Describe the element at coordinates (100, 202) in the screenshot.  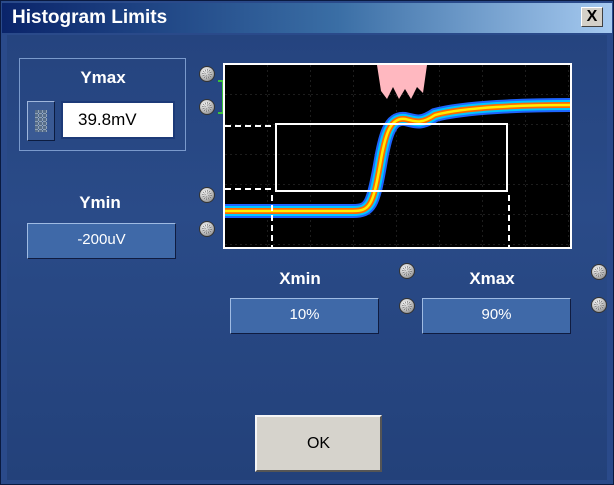
I see `ymin-label: Ymin` at that location.